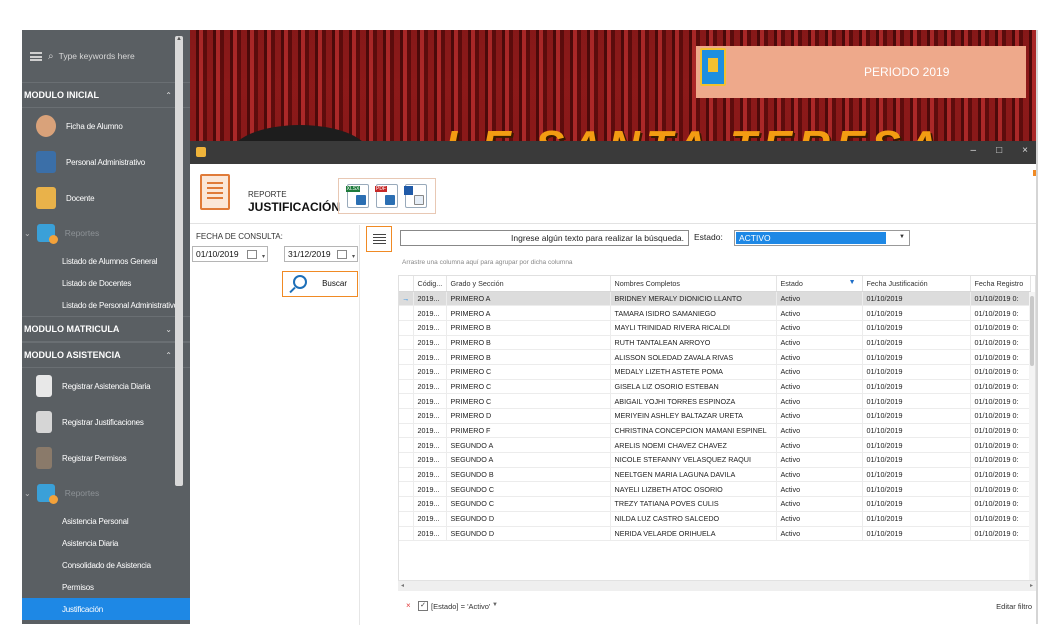 This screenshot has height=633, width=1049. I want to click on calendar-icon, so click(342, 254).